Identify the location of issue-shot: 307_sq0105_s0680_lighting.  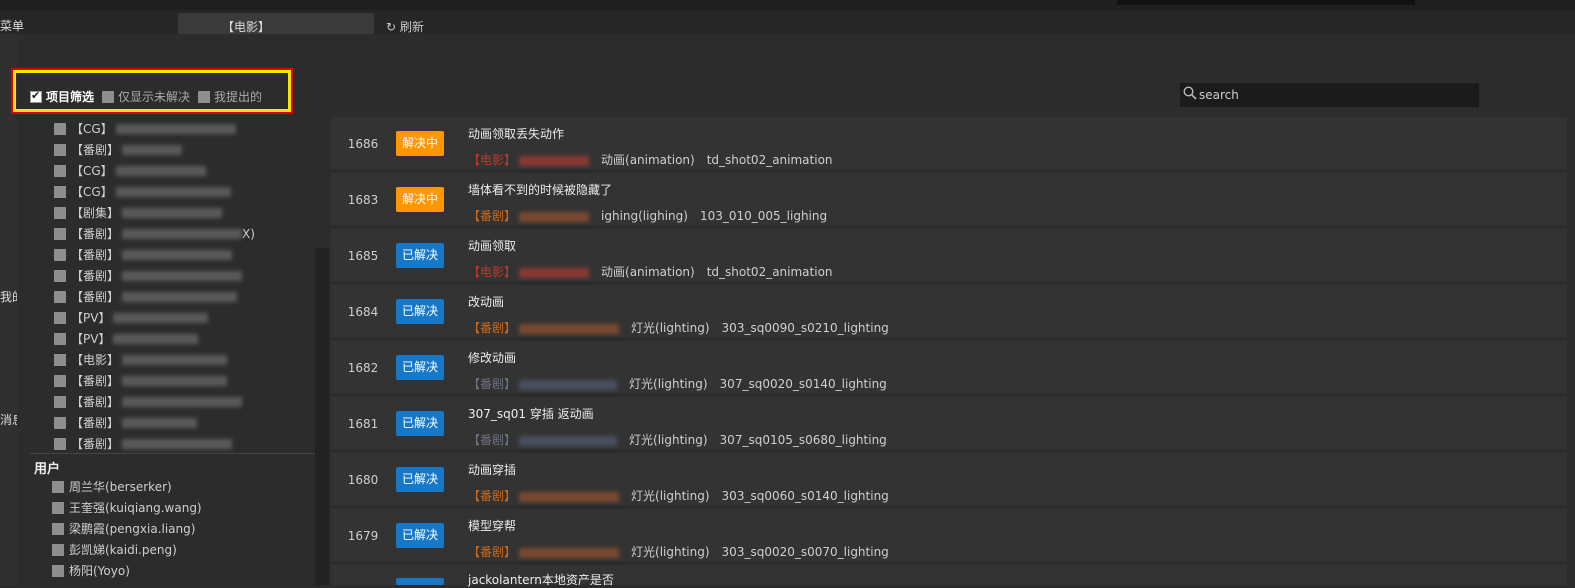
(803, 440).